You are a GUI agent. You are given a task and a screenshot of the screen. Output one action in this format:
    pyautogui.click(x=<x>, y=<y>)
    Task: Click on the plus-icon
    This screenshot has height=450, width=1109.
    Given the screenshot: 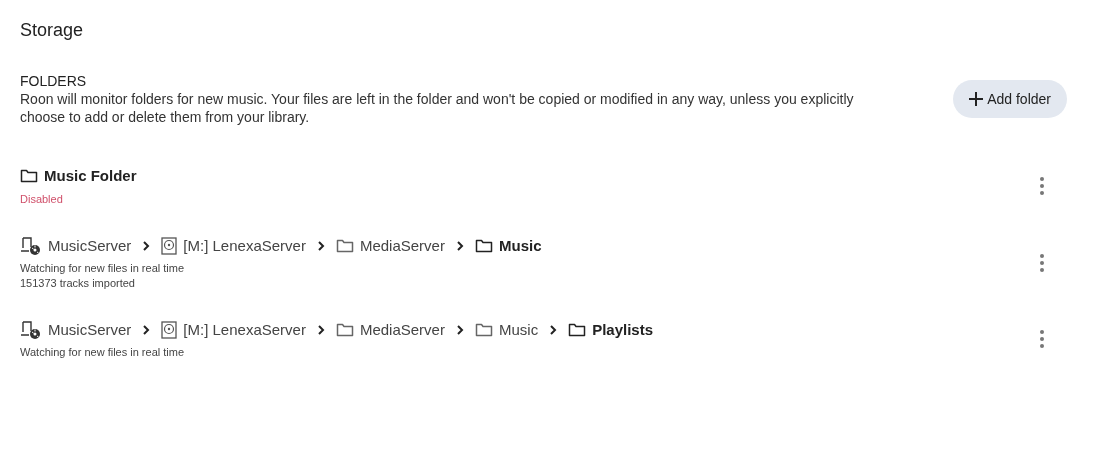 What is the action you would take?
    pyautogui.click(x=976, y=99)
    